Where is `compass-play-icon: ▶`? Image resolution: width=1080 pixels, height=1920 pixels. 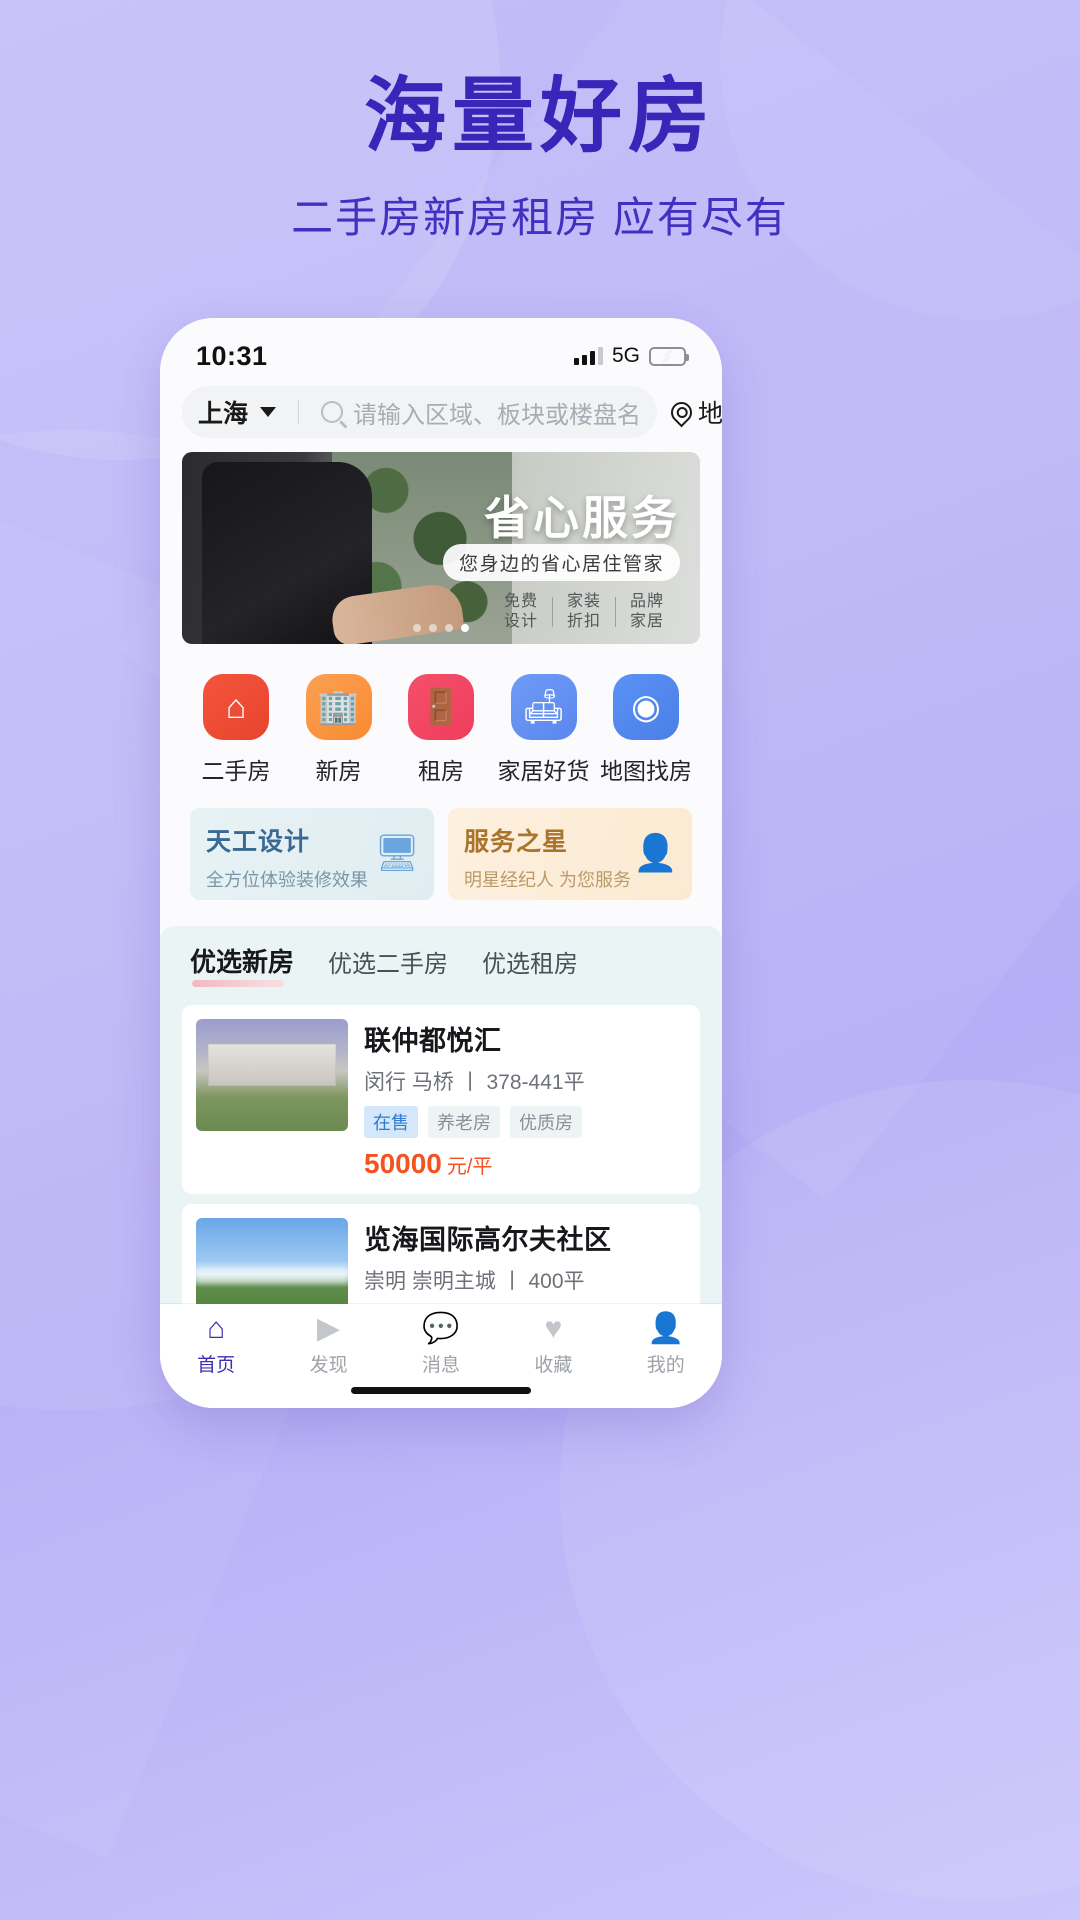
compass-play-icon: ▶ is located at coordinates (329, 1328).